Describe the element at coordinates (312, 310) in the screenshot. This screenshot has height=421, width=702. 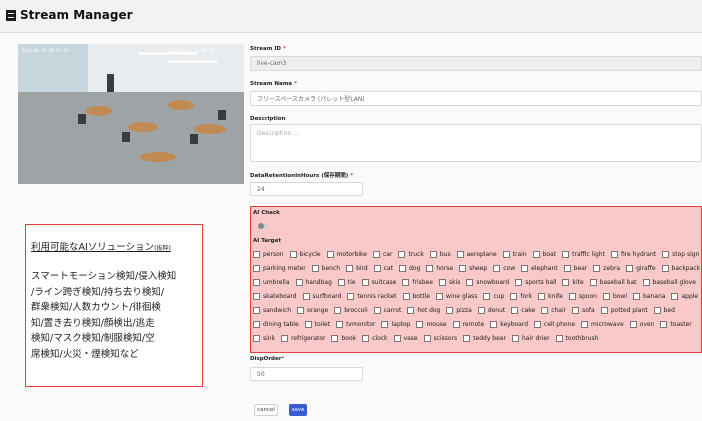
I see `ai-target-option: orange` at that location.